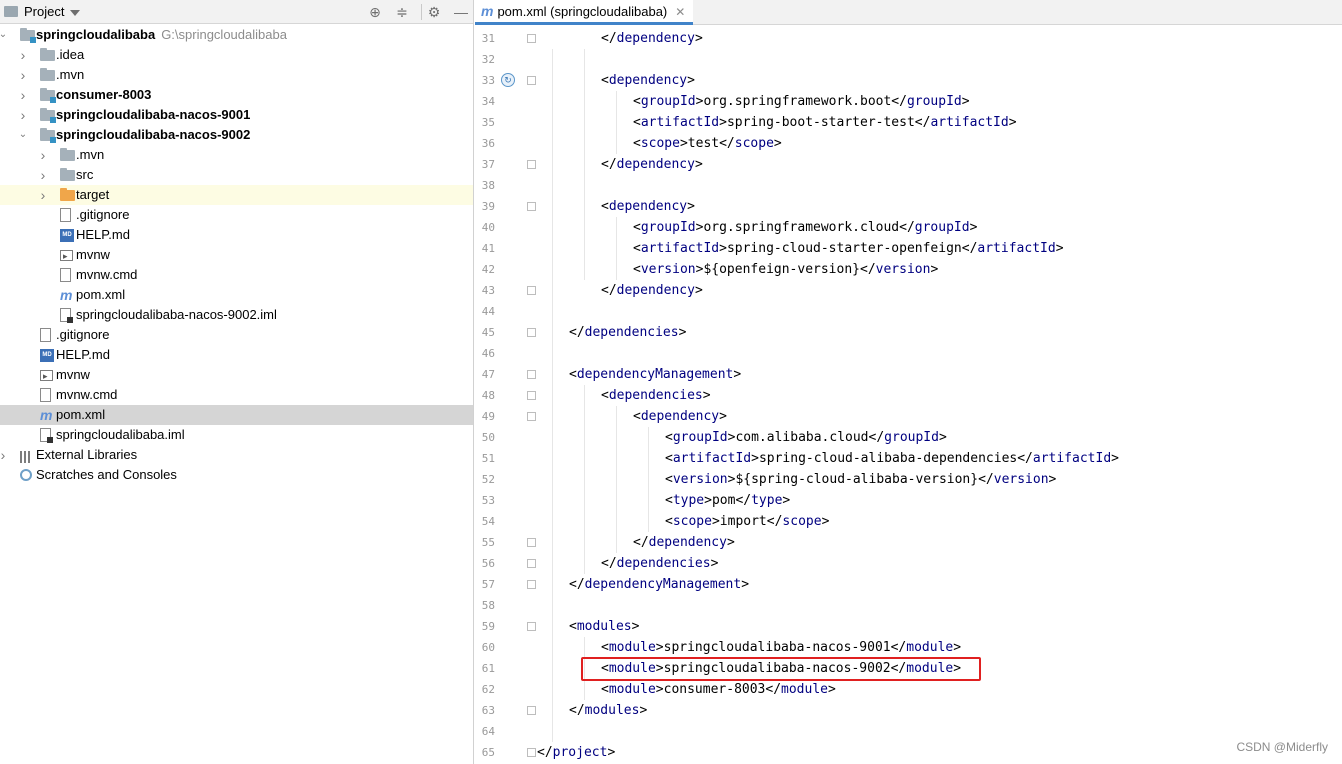 The width and height of the screenshot is (1342, 764). Describe the element at coordinates (236, 55) in the screenshot. I see `tree-item: › .idea` at that location.